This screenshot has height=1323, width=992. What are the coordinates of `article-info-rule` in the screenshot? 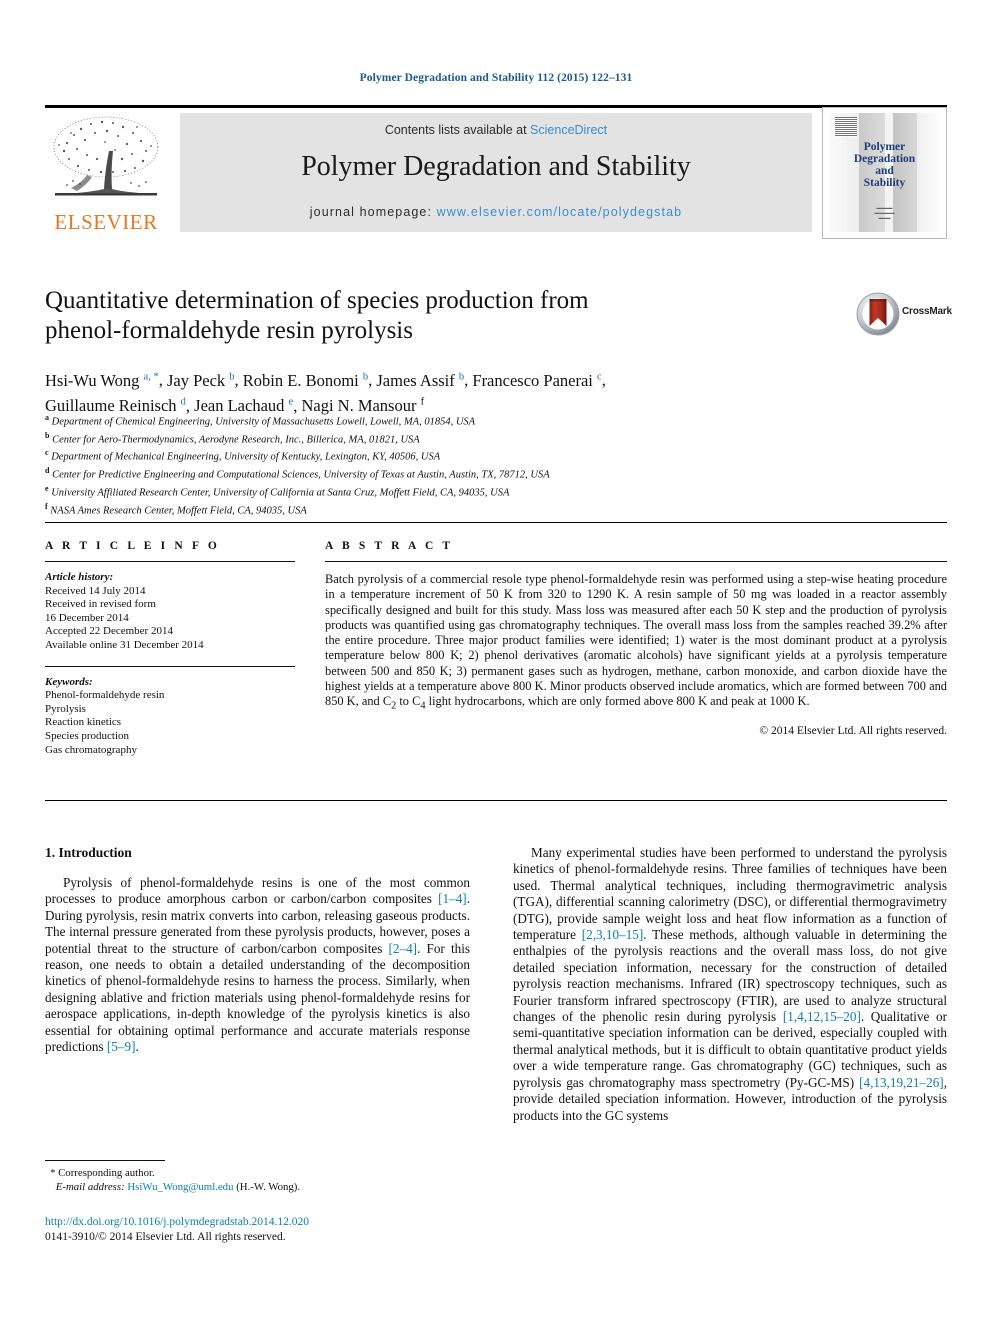 It's located at (170, 561).